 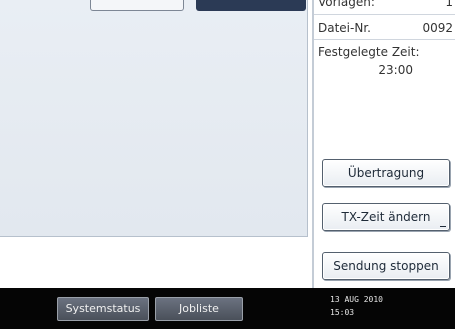 I want to click on date-time-display: 13 AUG 2010 15:03, so click(x=356, y=306).